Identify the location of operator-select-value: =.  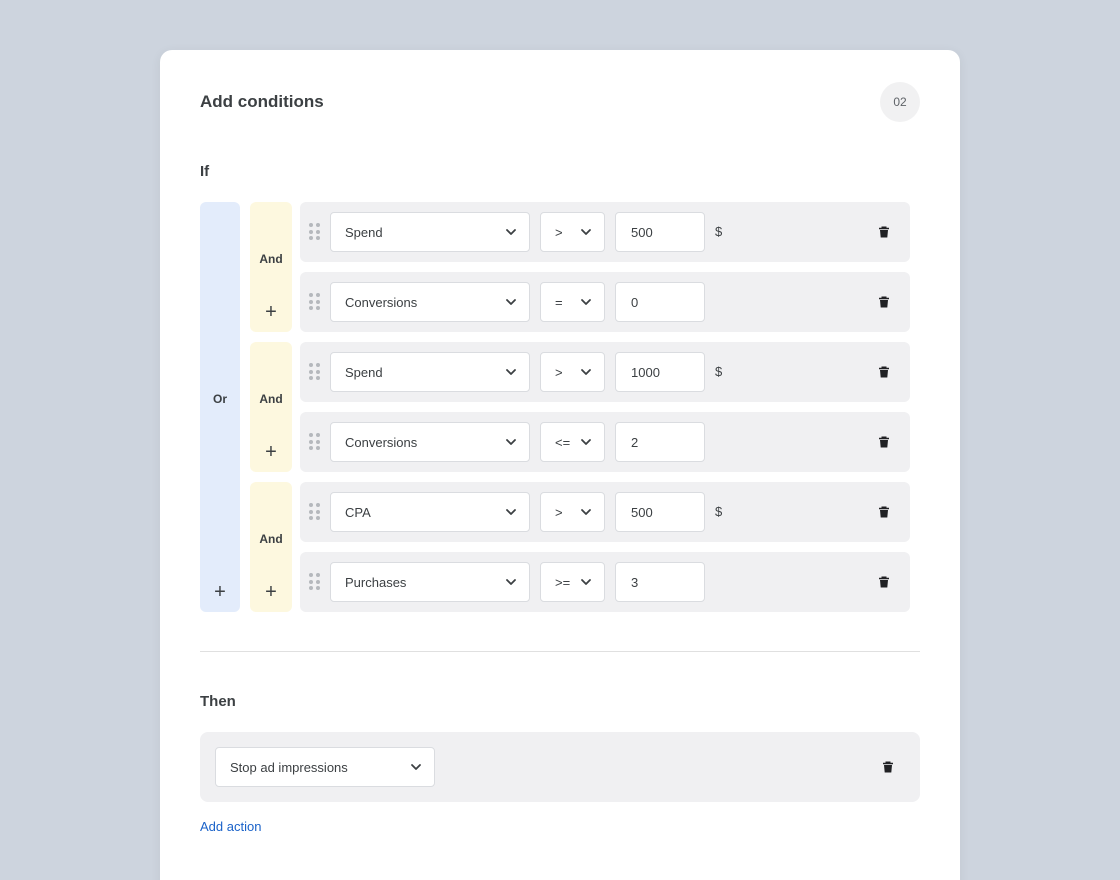
(559, 302).